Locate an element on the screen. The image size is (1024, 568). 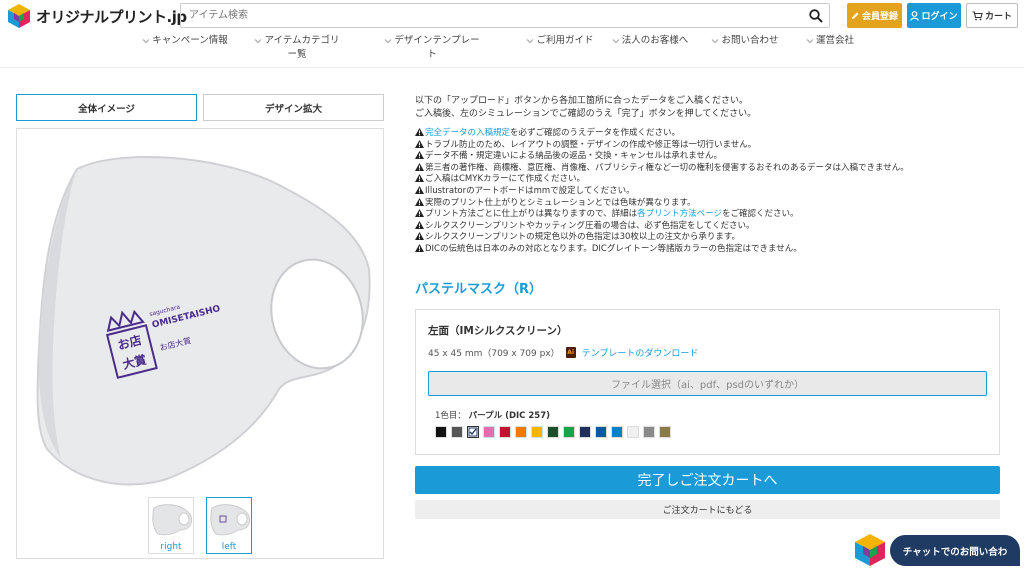
cart-icon is located at coordinates (977, 15).